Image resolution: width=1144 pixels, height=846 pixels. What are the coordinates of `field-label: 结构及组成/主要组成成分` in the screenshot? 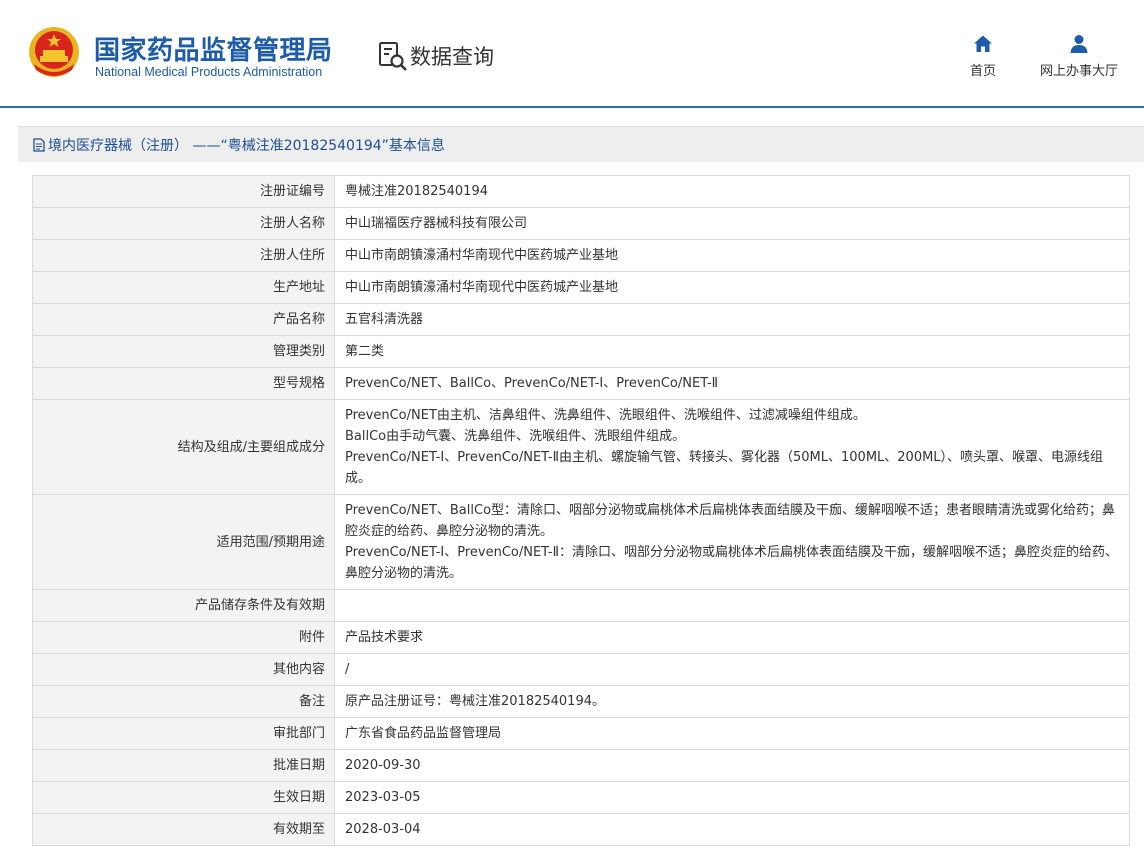 It's located at (183, 447).